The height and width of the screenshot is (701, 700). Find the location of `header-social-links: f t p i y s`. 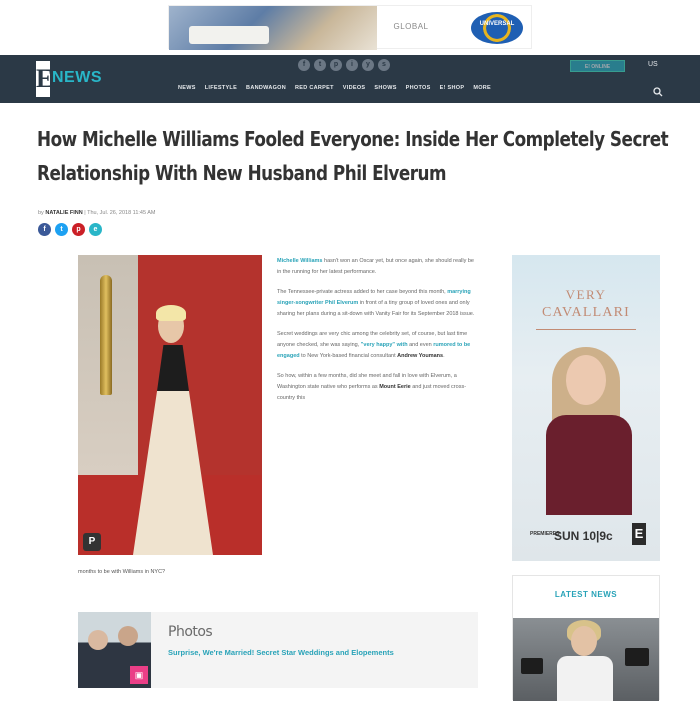

header-social-links: f t p i y s is located at coordinates (344, 66).